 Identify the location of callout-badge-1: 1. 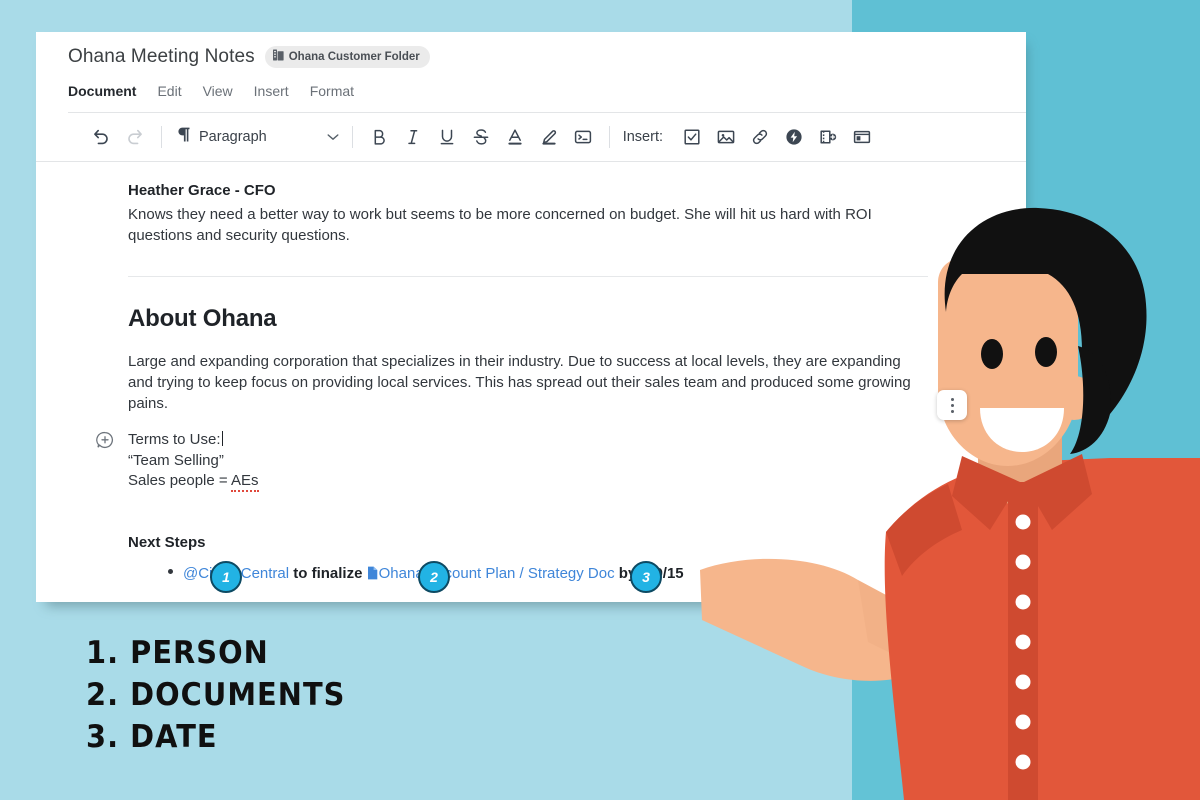
(226, 577).